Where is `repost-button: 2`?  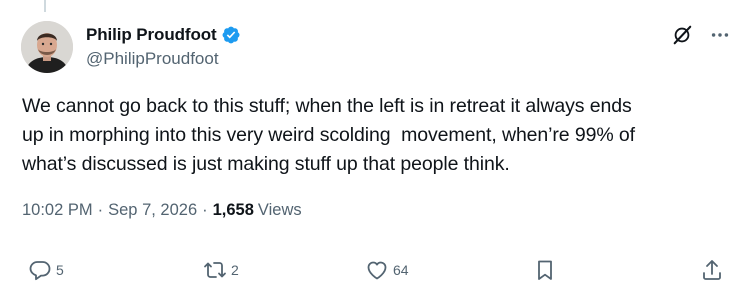
repost-button: 2 is located at coordinates (221, 270).